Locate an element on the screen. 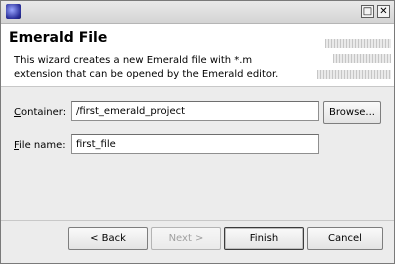 This screenshot has height=264, width=395. title-bar: □ ✕ is located at coordinates (197, 12).